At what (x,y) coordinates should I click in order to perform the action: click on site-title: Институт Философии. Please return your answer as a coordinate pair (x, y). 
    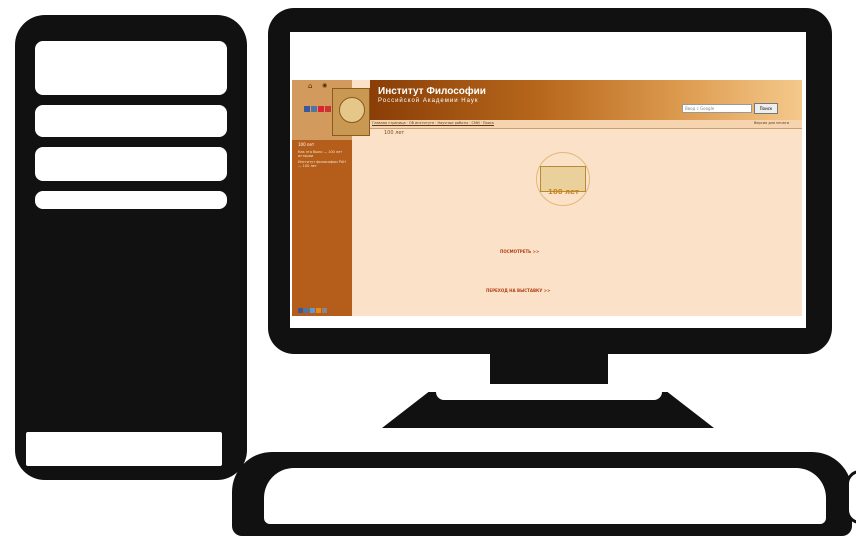
    Looking at the image, I should click on (432, 91).